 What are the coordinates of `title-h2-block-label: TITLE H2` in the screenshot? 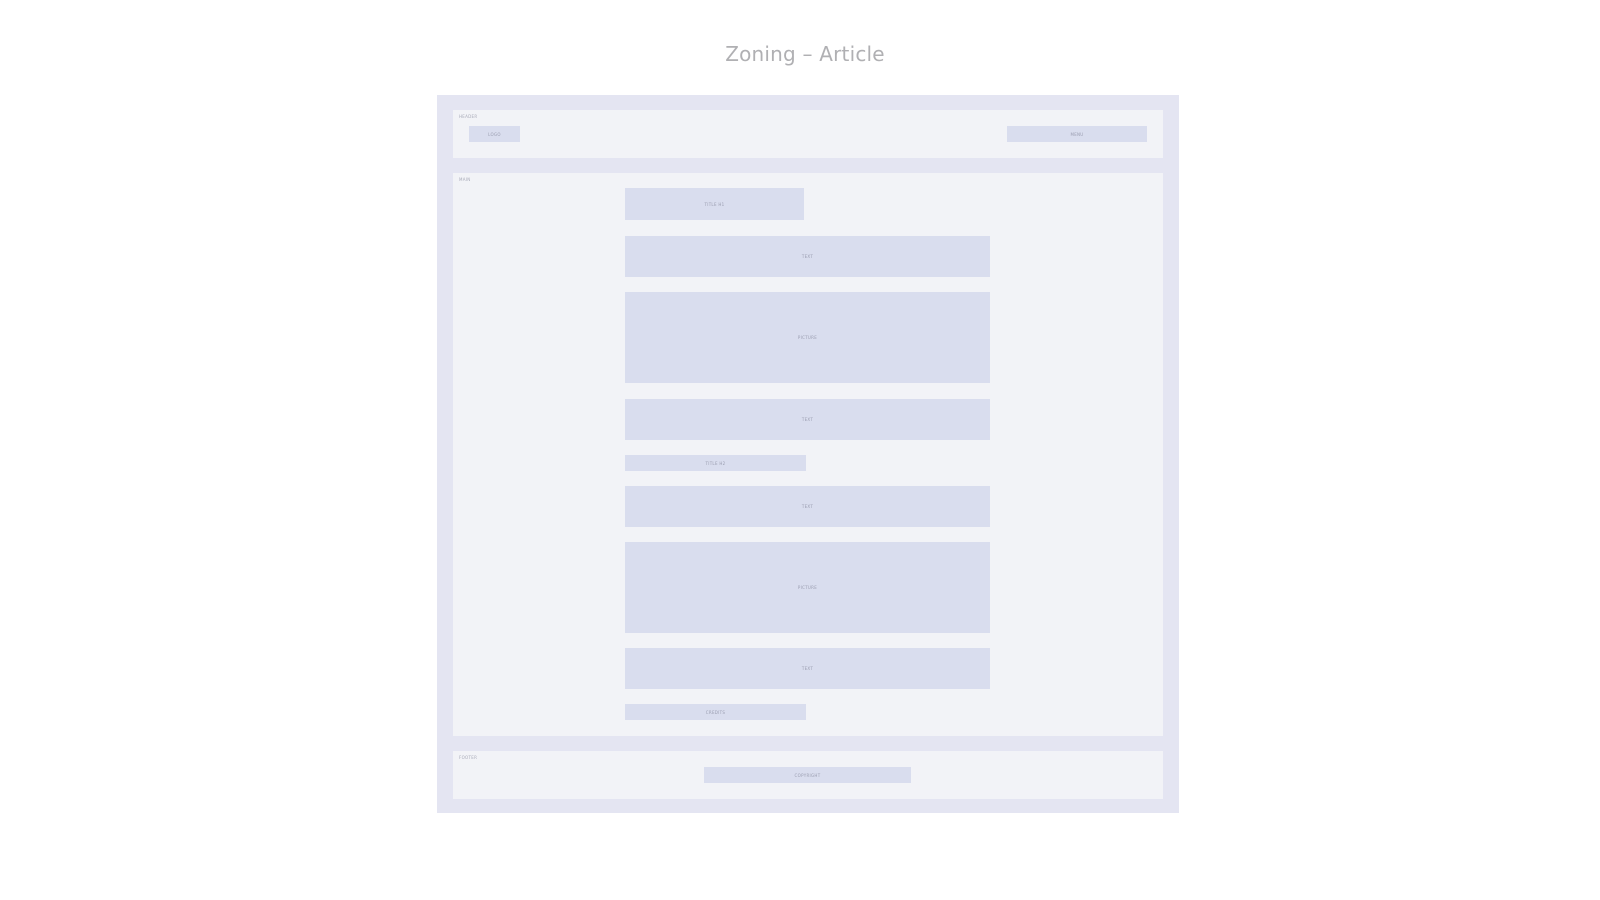 It's located at (715, 463).